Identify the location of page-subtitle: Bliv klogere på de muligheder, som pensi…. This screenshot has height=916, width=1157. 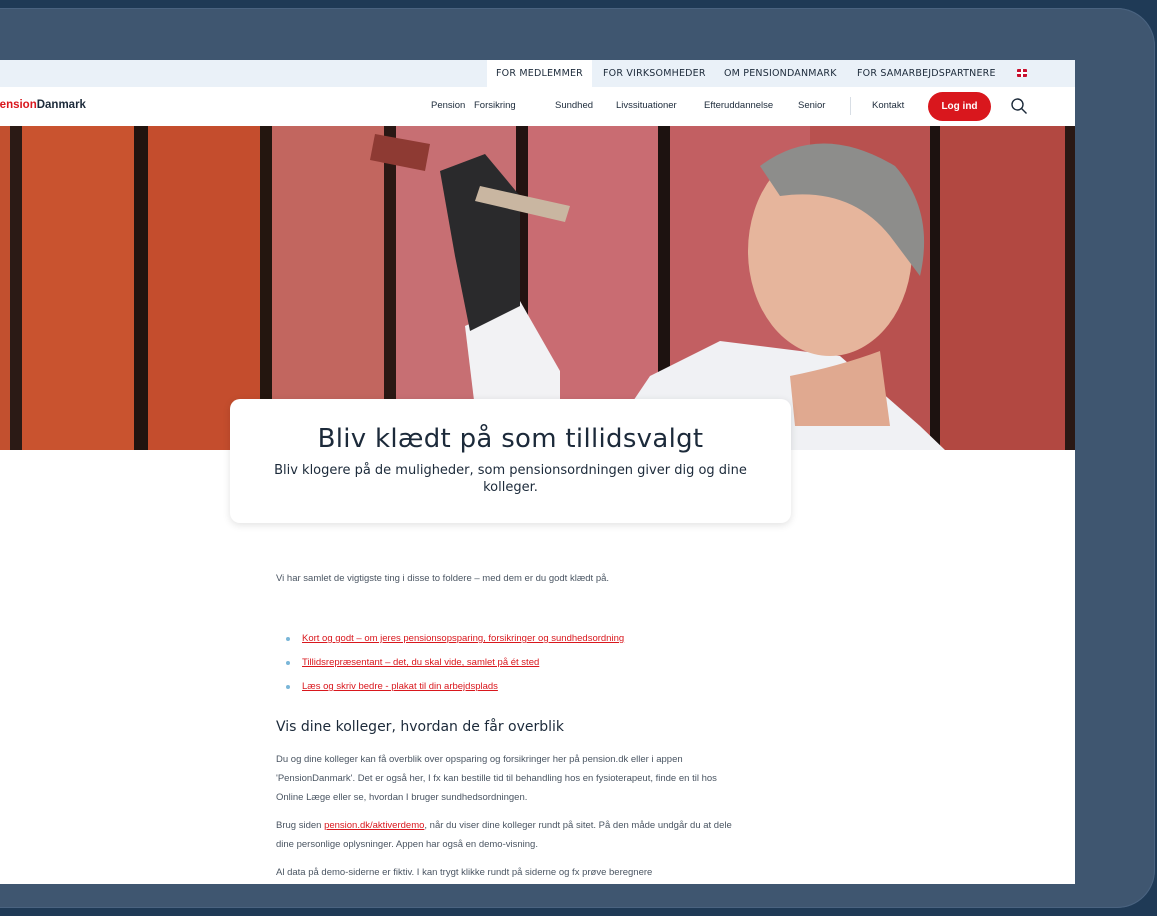
(510, 479).